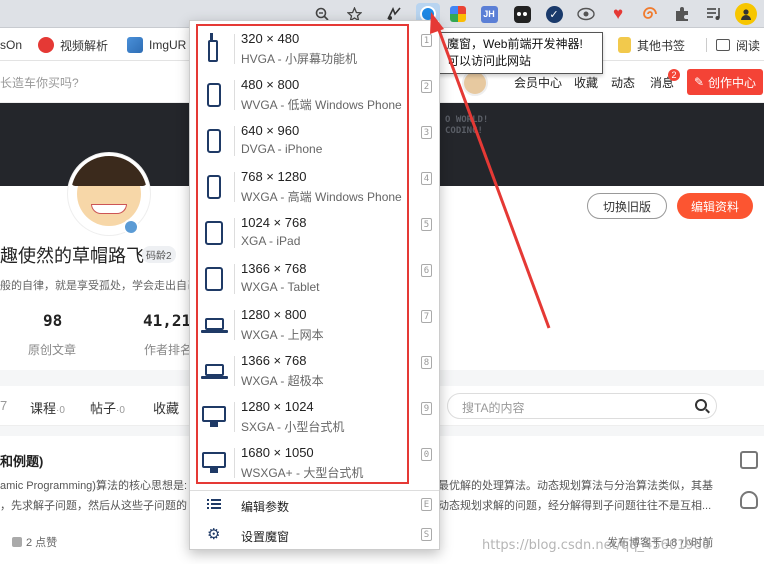 The image size is (764, 564). Describe the element at coordinates (538, 82) in the screenshot. I see `nav-vip-center: 会员中心` at that location.